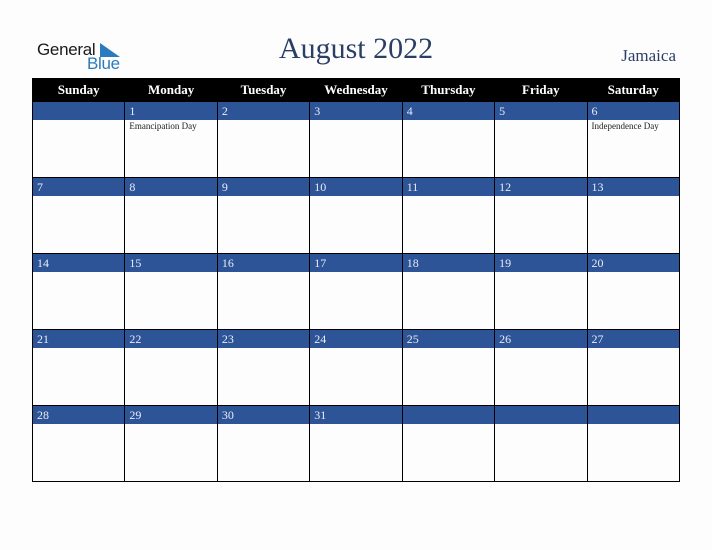 The image size is (712, 550). I want to click on page-title: August 2022, so click(356, 48).